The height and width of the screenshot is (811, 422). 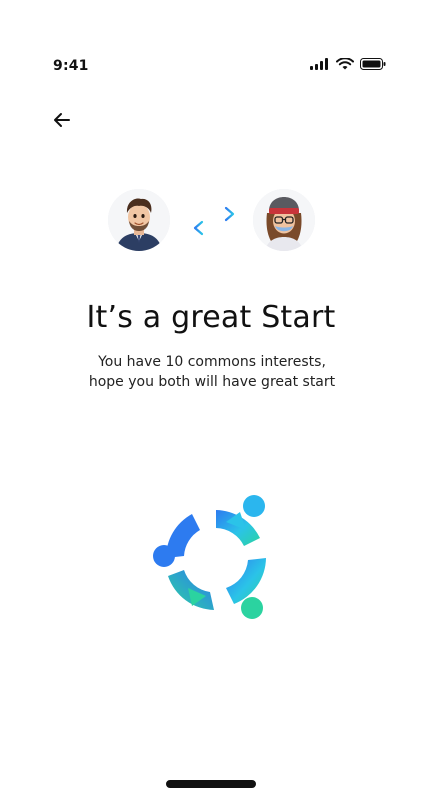 What do you see at coordinates (214, 221) in the screenshot?
I see `swap-arrows-icon` at bounding box center [214, 221].